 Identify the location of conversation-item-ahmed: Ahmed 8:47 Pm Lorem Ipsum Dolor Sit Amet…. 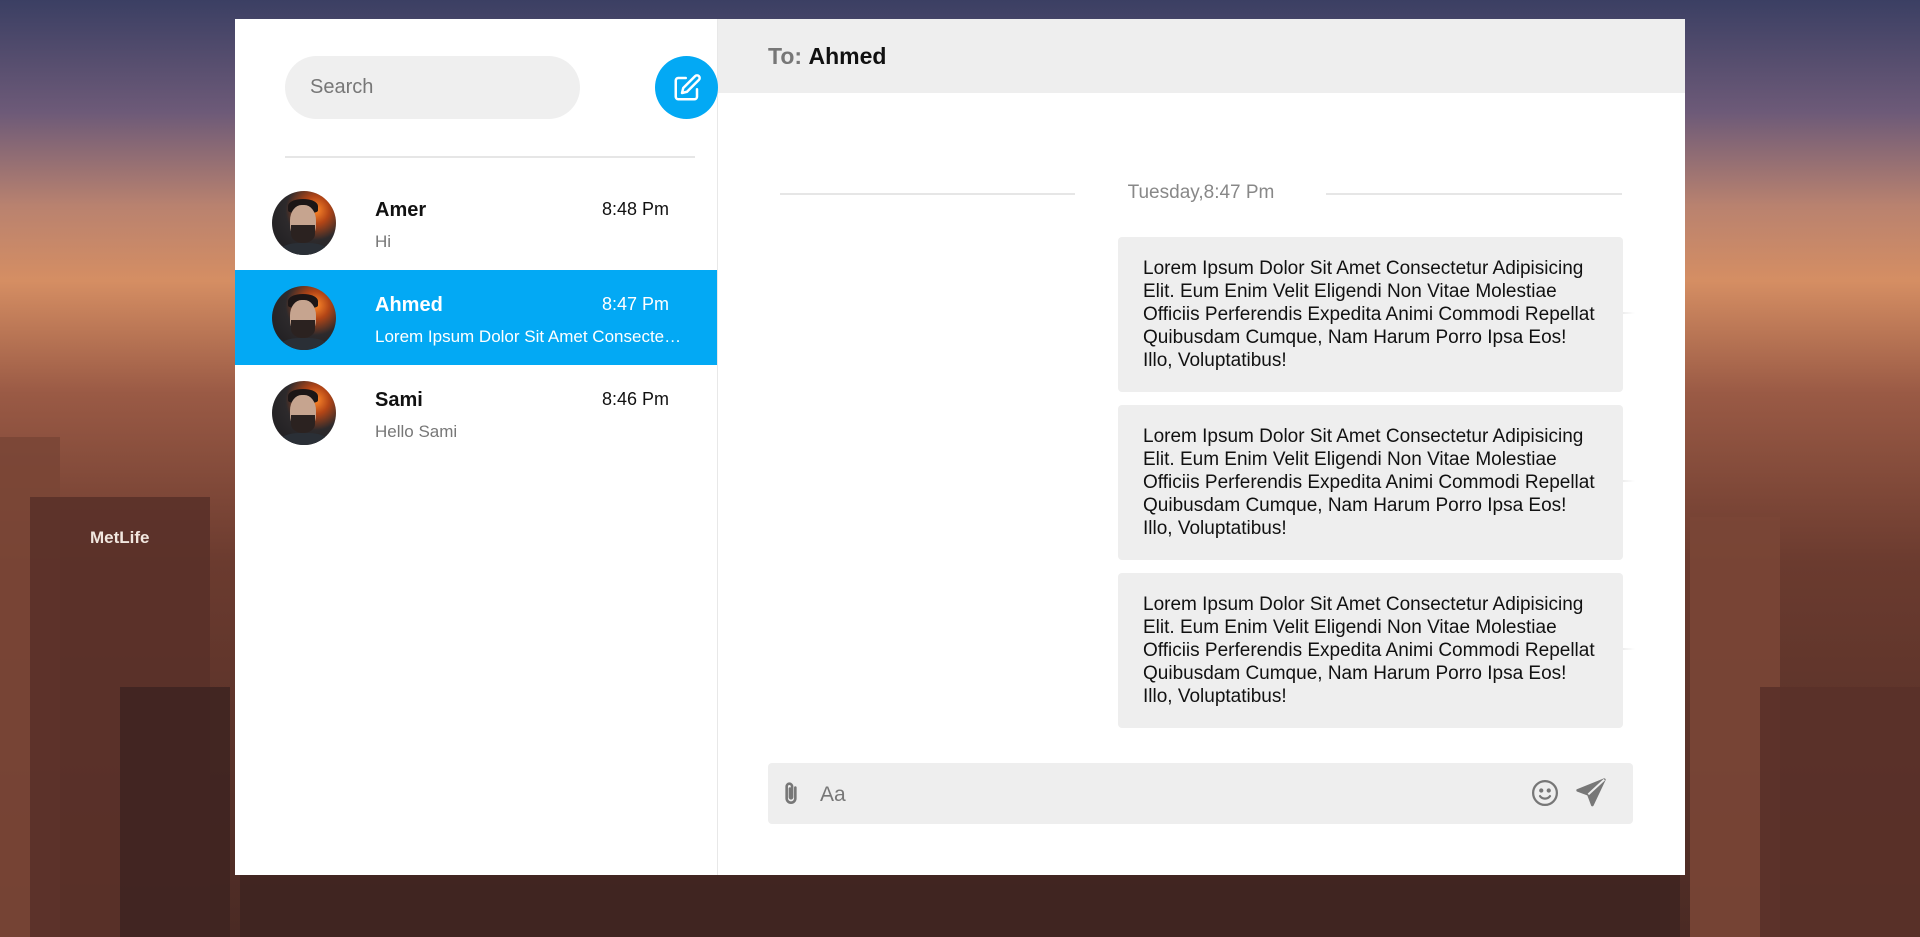
(476, 317).